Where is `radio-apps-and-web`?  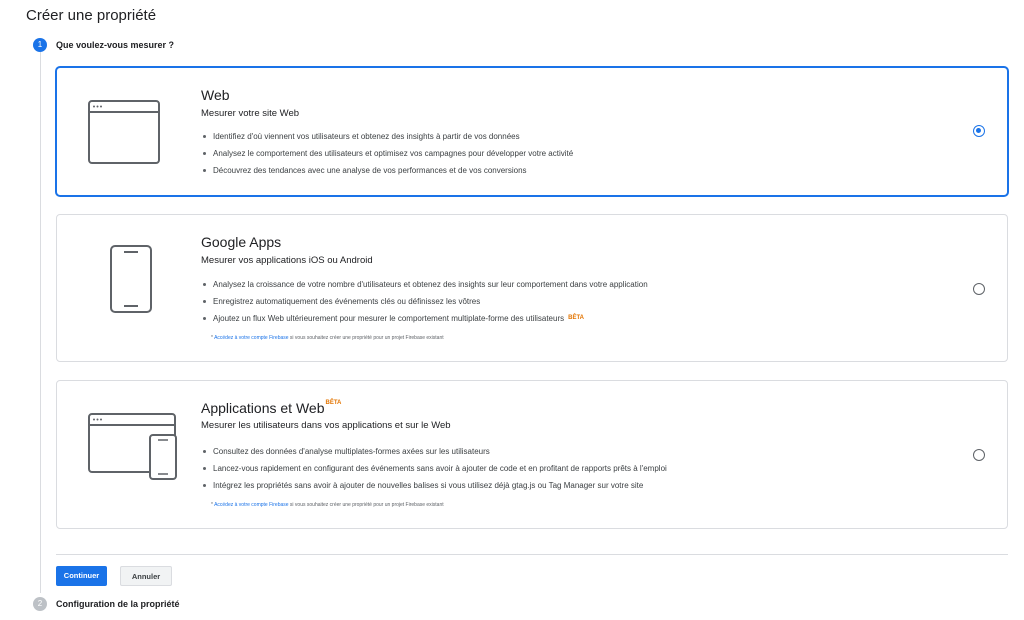
radio-apps-and-web is located at coordinates (979, 455).